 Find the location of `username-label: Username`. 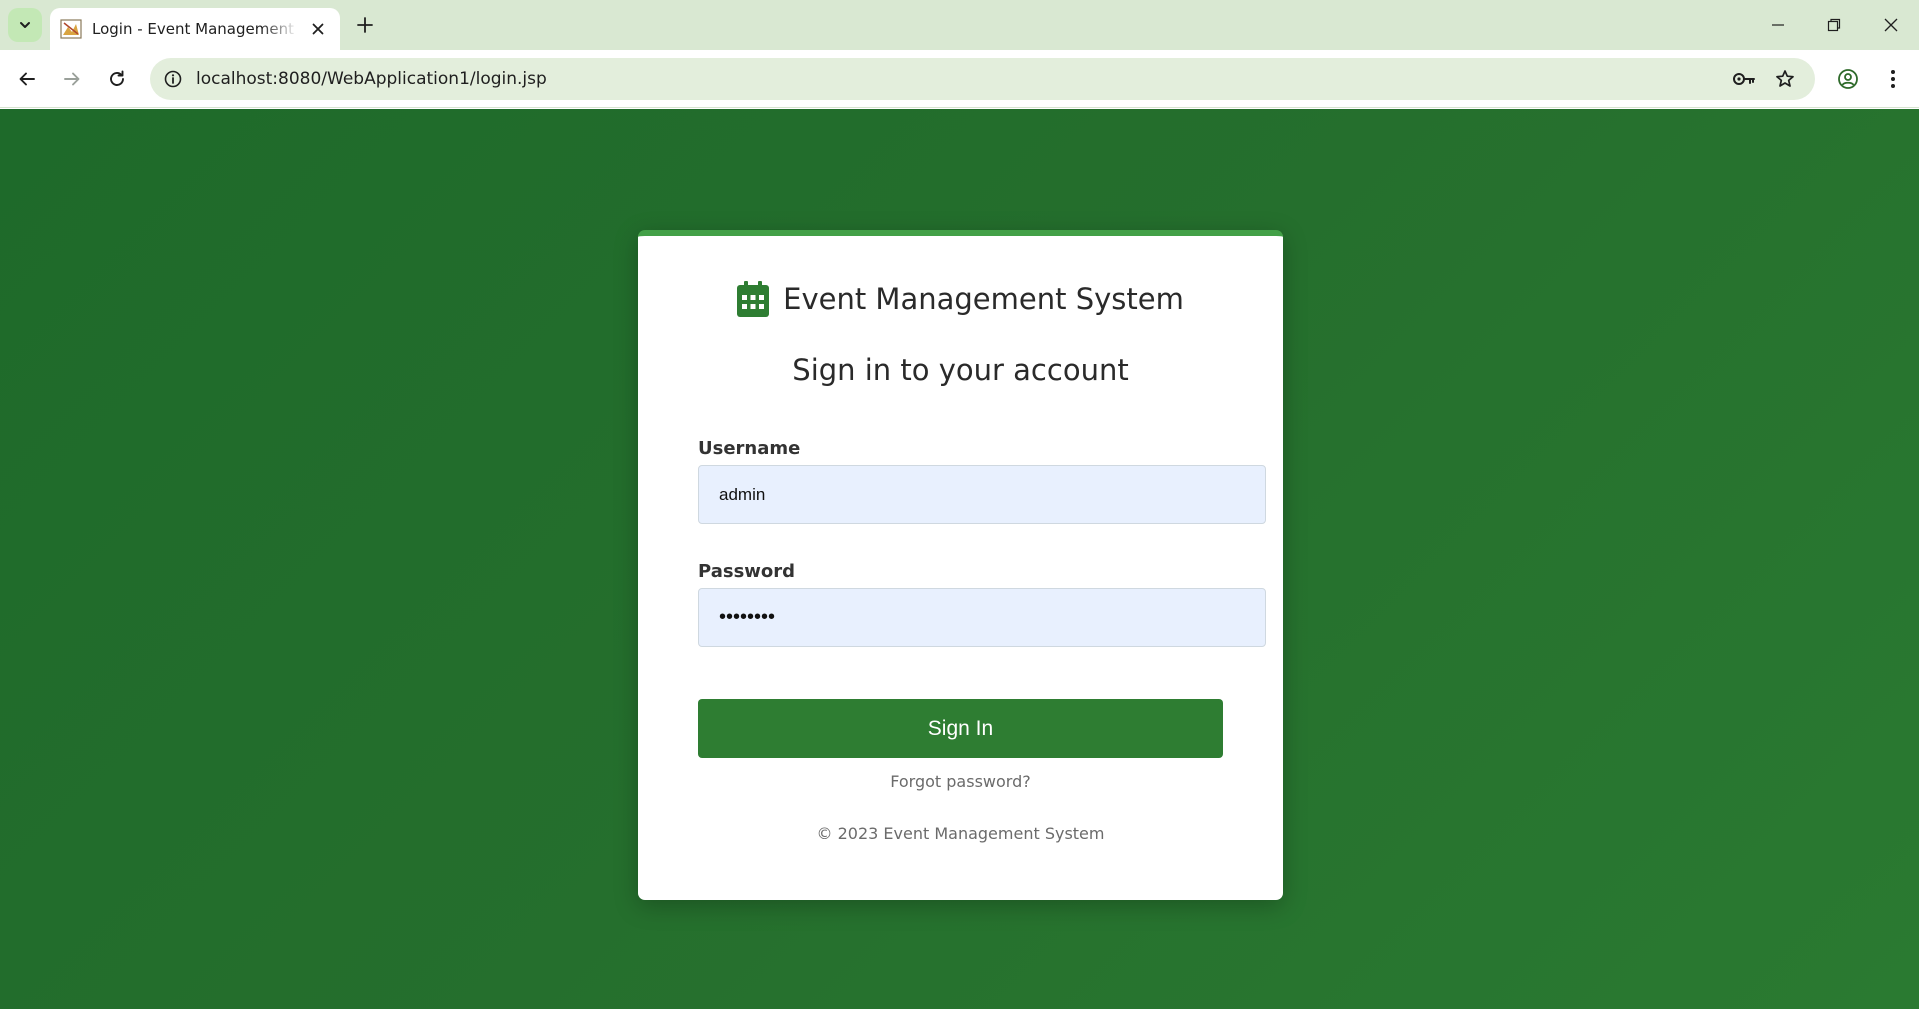

username-label: Username is located at coordinates (749, 448).